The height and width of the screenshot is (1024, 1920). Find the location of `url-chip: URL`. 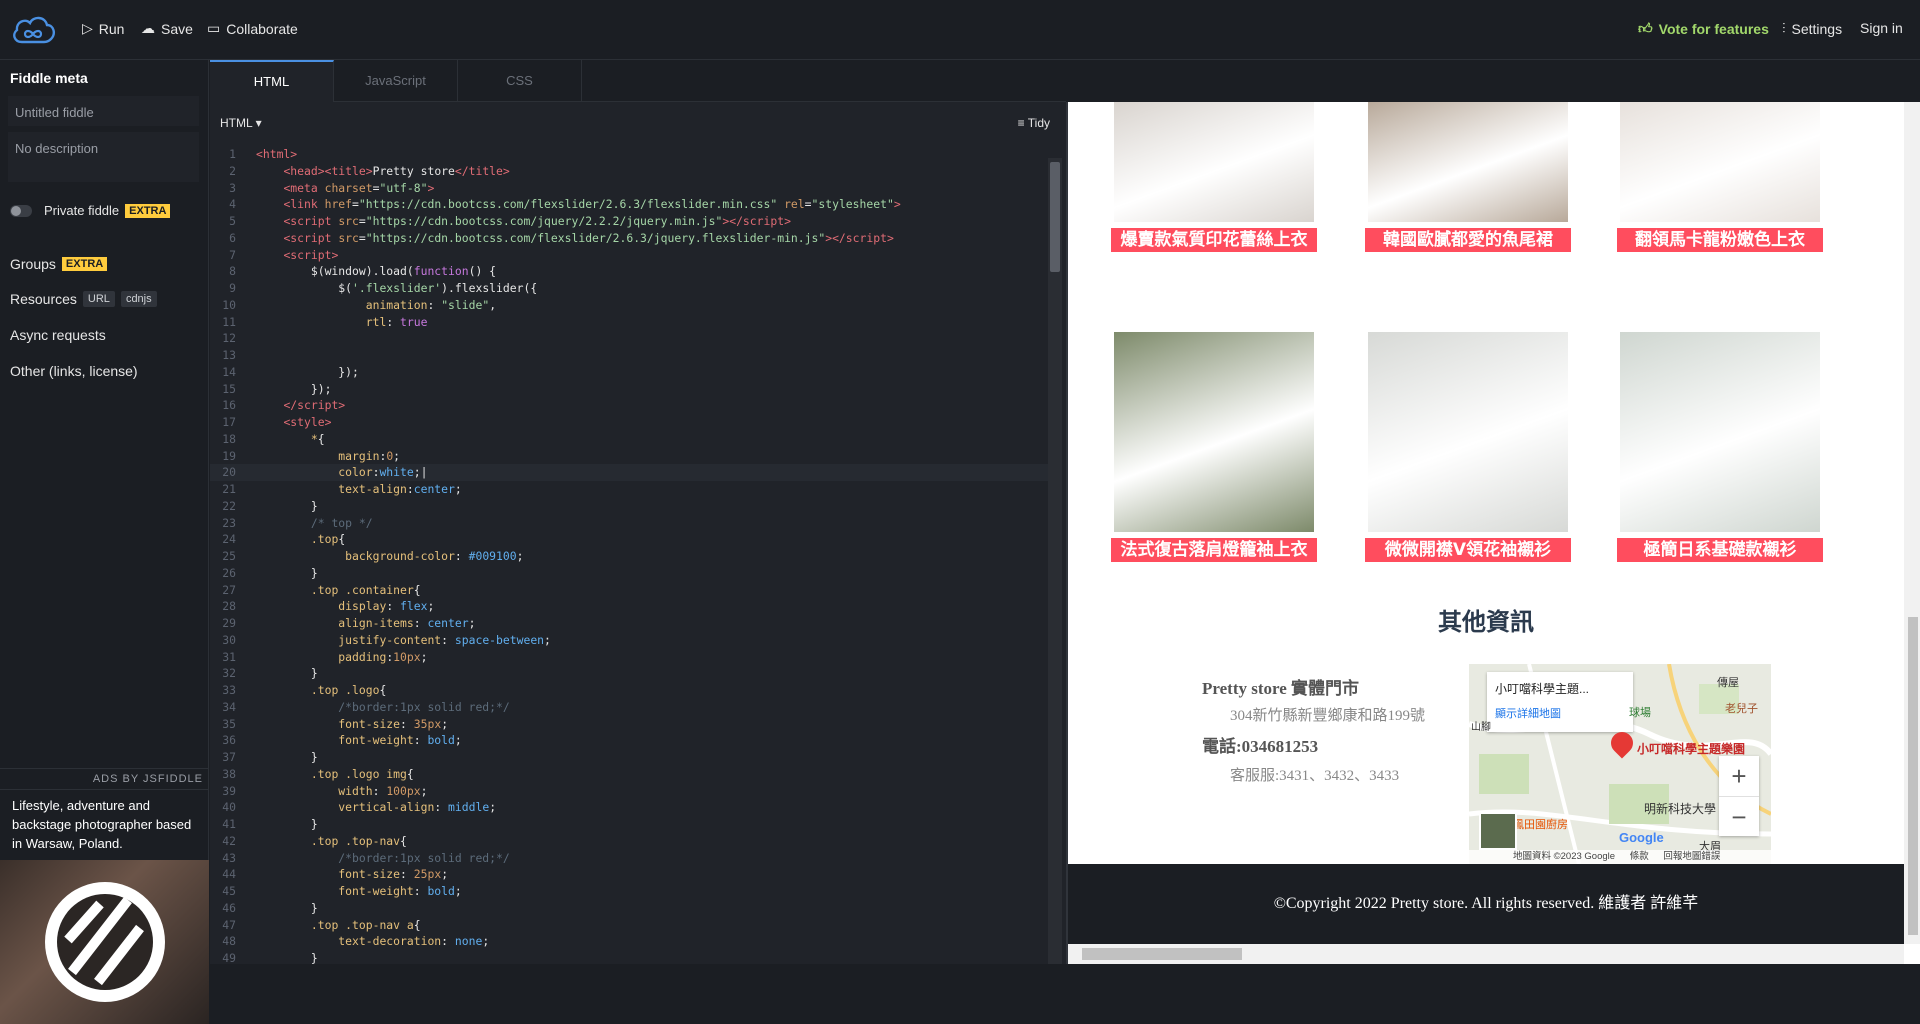

url-chip: URL is located at coordinates (98, 299).